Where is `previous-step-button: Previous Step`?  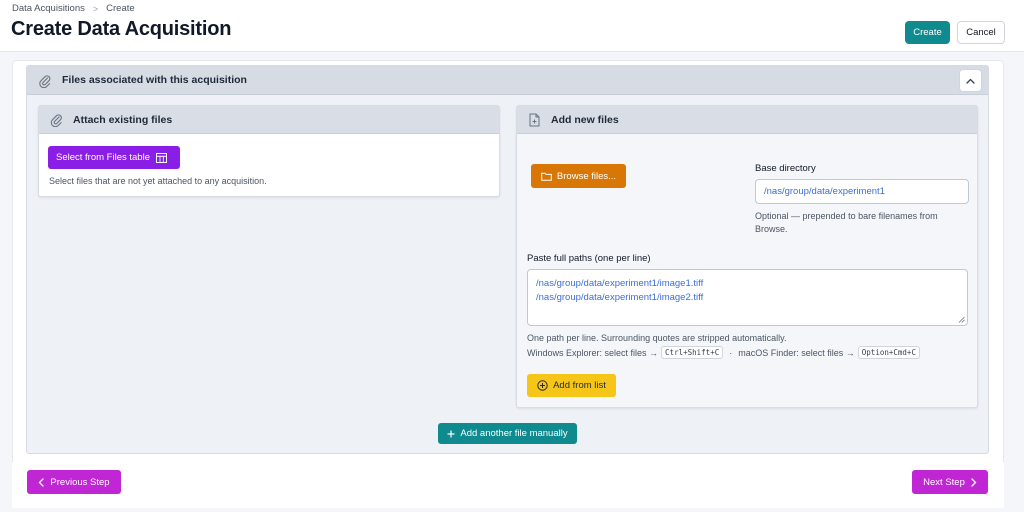 previous-step-button: Previous Step is located at coordinates (74, 482).